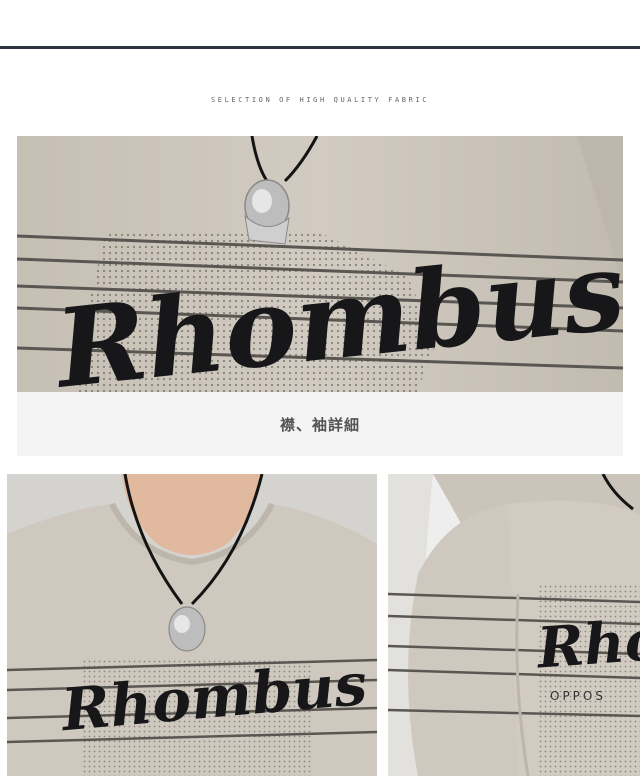 Image resolution: width=640 pixels, height=776 pixels. What do you see at coordinates (578, 696) in the screenshot?
I see `oppos-print-text: OPPOS` at bounding box center [578, 696].